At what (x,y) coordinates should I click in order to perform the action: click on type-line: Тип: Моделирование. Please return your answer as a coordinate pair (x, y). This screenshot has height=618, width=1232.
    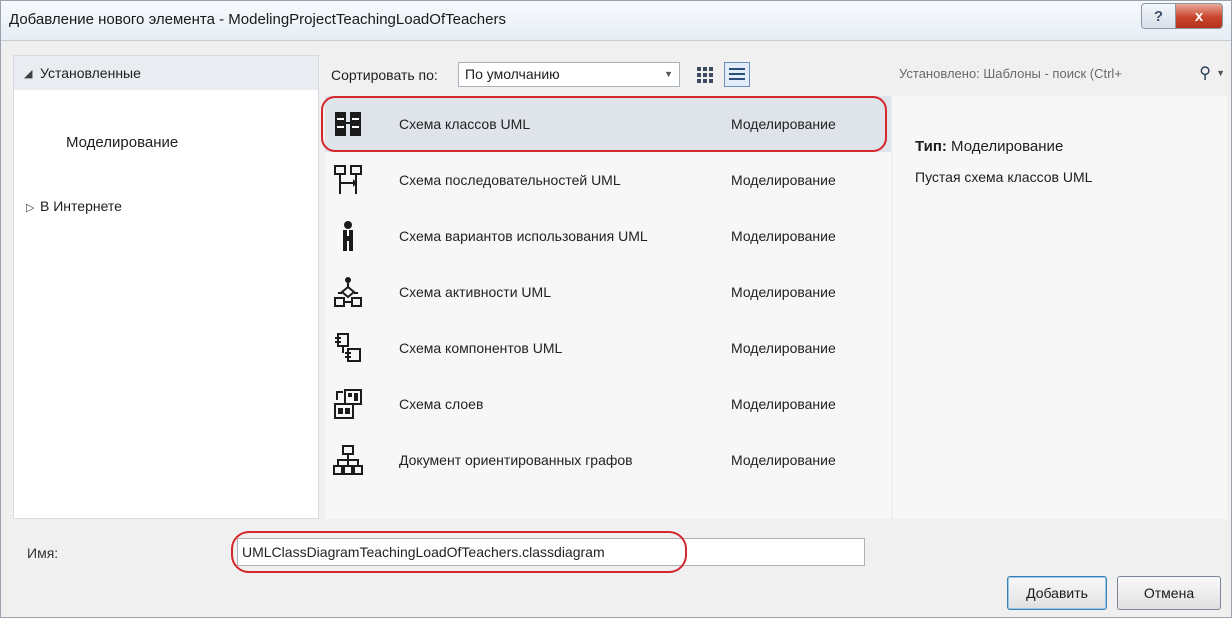
    Looking at the image, I should click on (989, 146).